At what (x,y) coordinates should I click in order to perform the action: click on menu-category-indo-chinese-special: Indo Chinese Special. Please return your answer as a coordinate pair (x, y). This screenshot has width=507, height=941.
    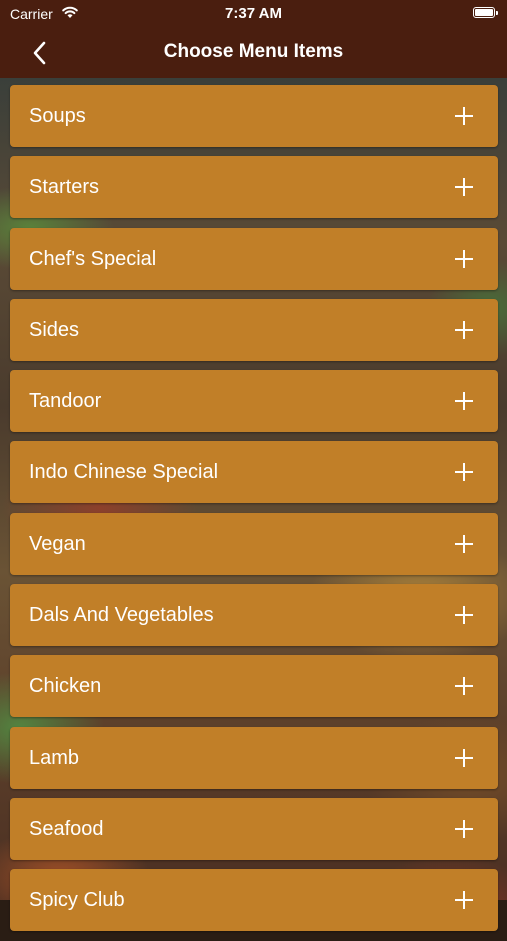
    Looking at the image, I should click on (254, 472).